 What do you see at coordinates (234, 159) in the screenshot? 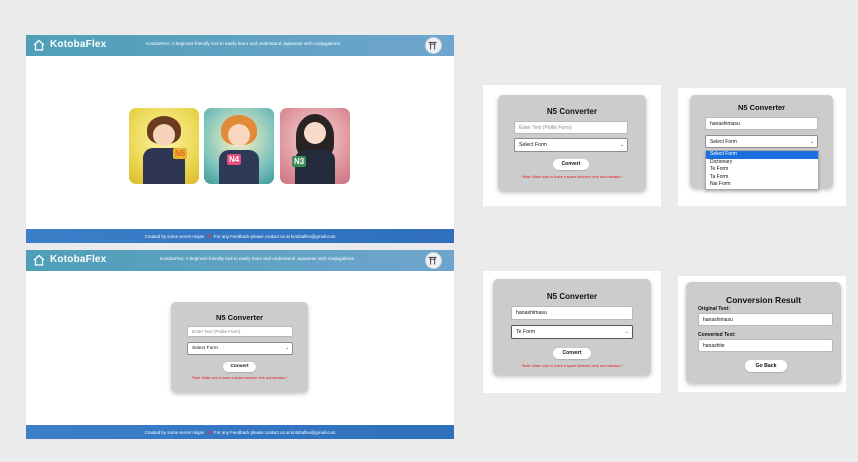
I see `level-badge-n4: N4` at bounding box center [234, 159].